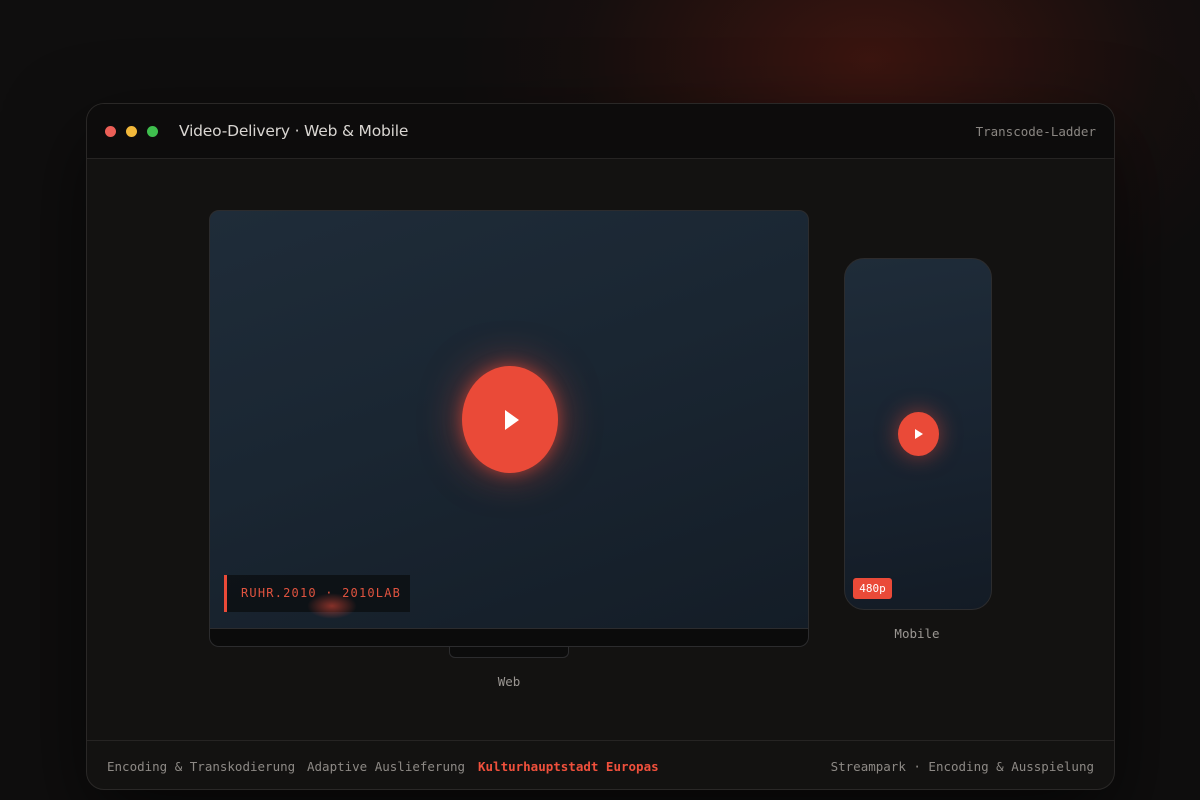 The height and width of the screenshot is (800, 1200). I want to click on maximize-window-button, so click(152, 131).